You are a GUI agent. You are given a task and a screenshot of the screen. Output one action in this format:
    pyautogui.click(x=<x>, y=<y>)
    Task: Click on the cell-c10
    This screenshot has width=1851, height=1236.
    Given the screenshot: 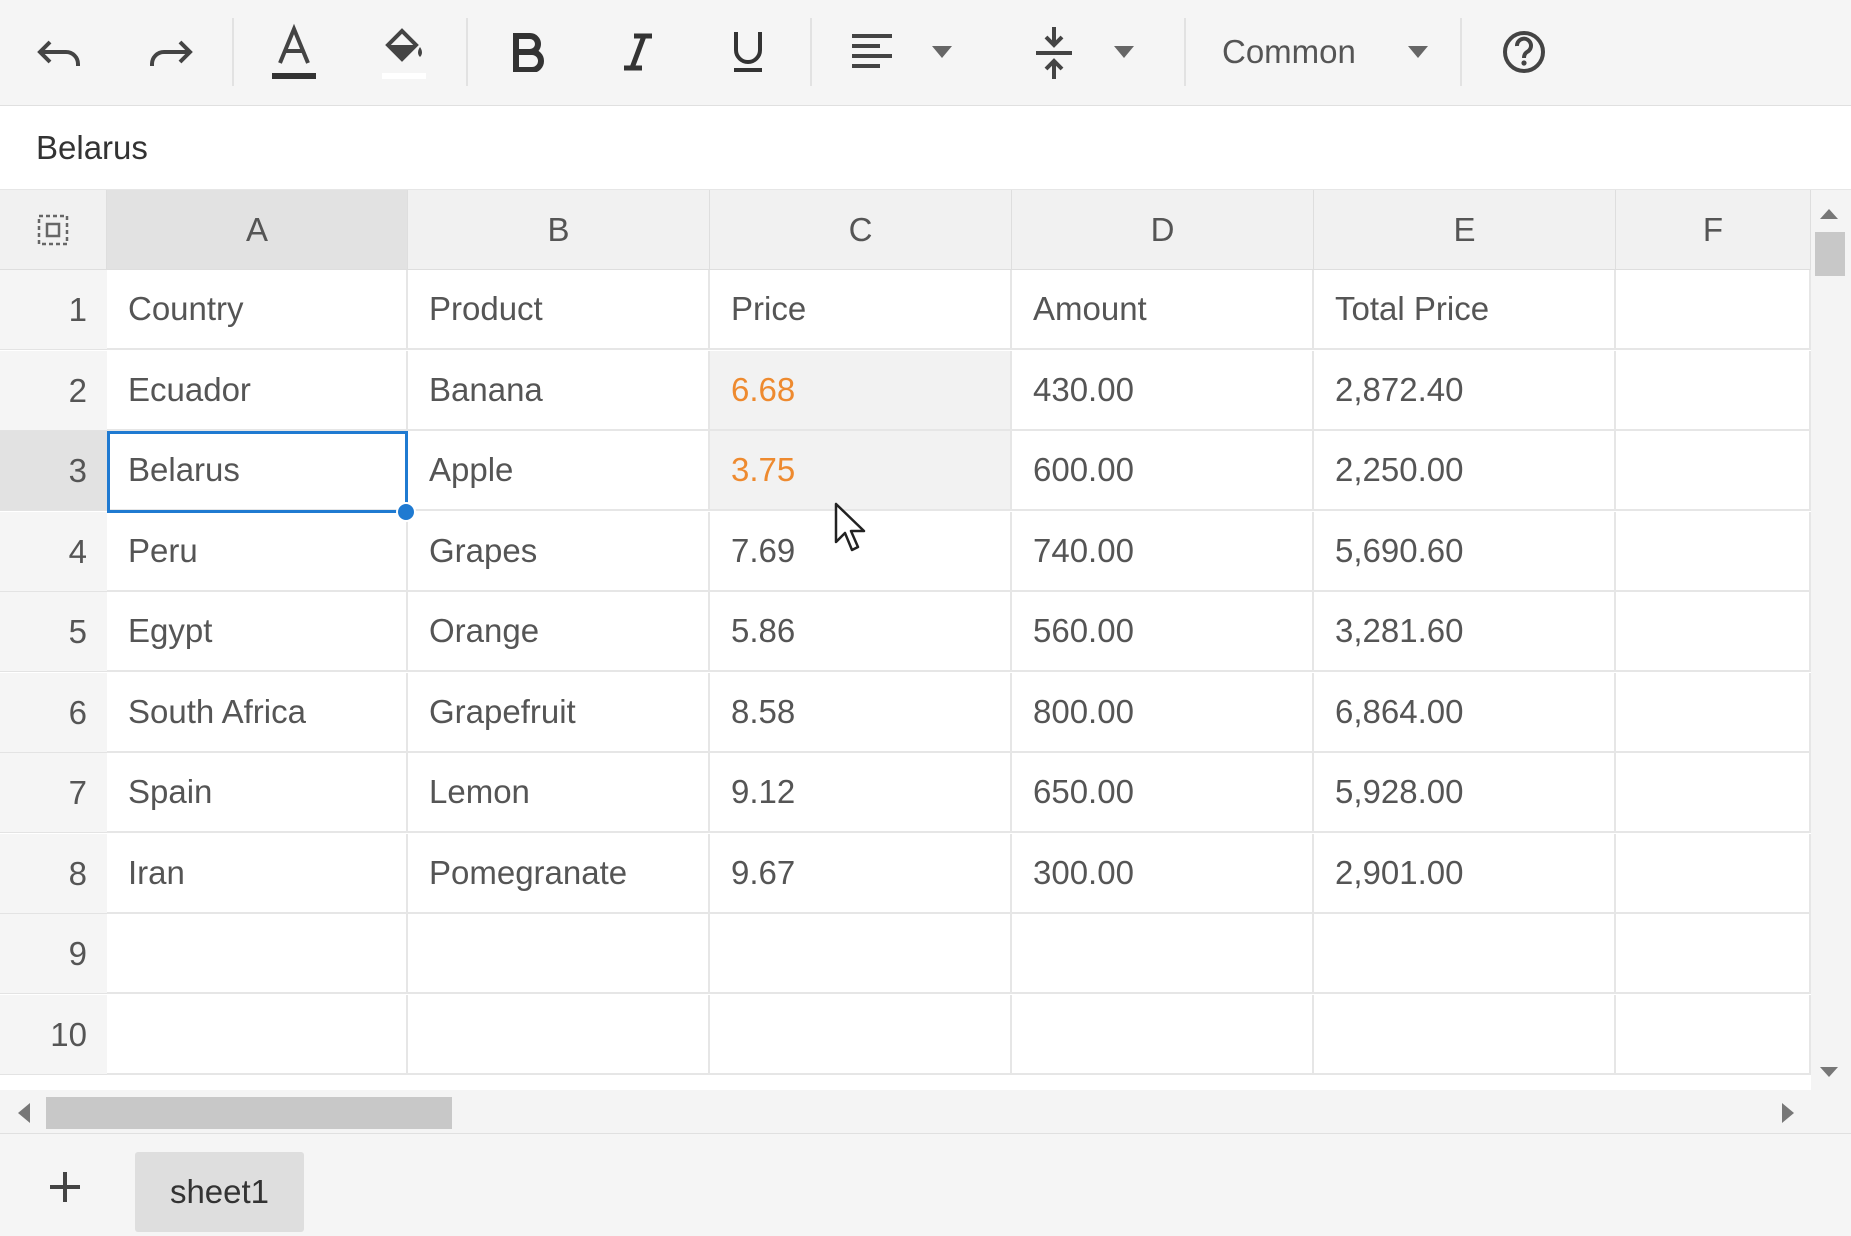 What is the action you would take?
    pyautogui.click(x=861, y=1035)
    